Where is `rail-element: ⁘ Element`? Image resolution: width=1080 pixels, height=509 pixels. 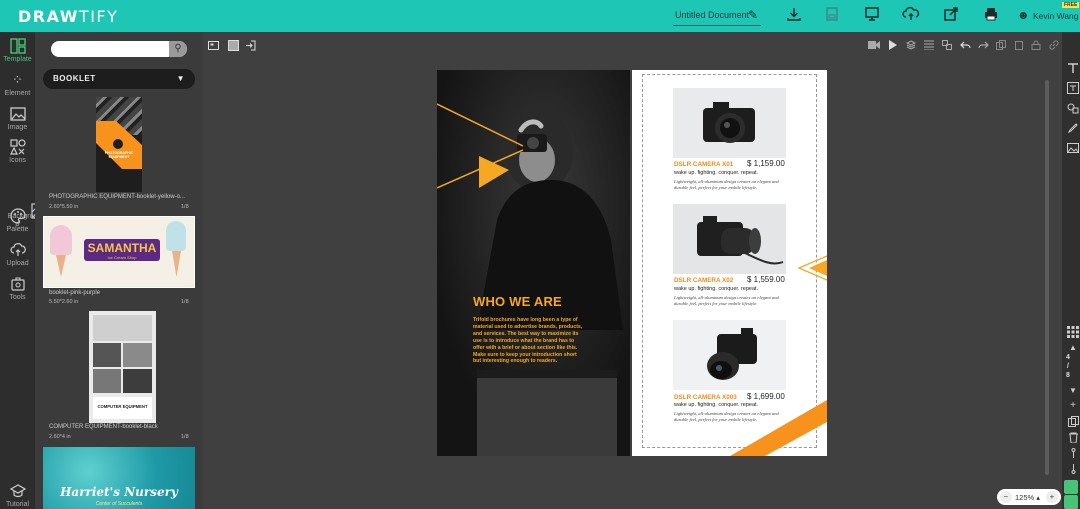 rail-element: ⁘ Element is located at coordinates (17, 84).